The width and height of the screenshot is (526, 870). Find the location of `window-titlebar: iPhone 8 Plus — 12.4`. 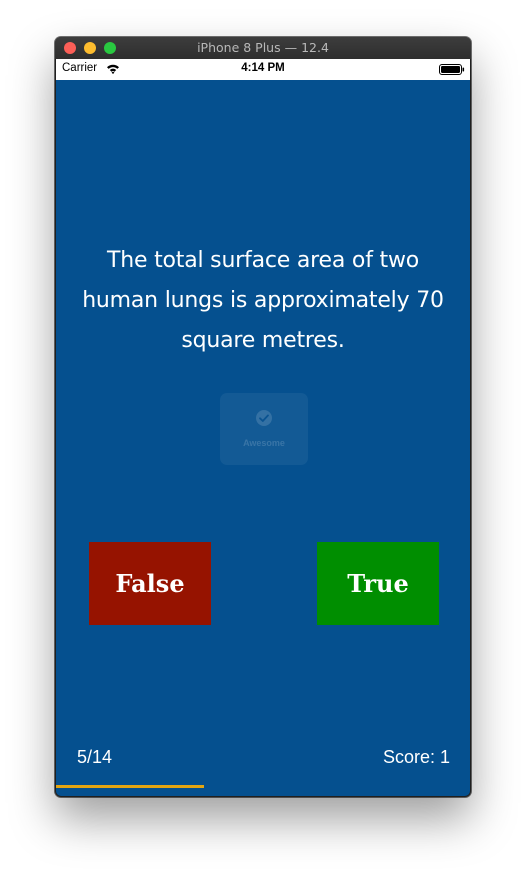

window-titlebar: iPhone 8 Plus — 12.4 is located at coordinates (263, 48).